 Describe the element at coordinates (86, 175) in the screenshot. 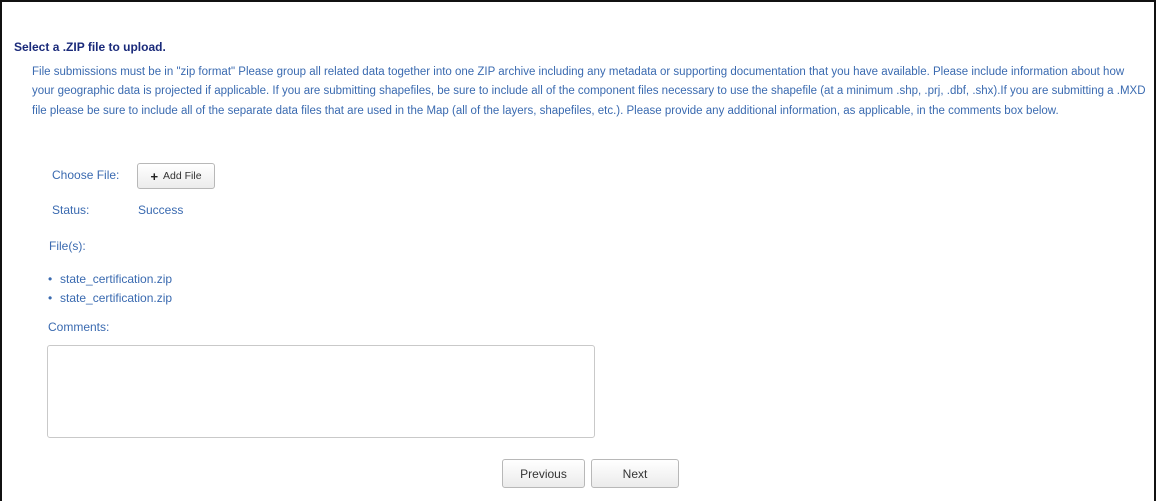

I see `choose-file-label: Choose File:` at that location.